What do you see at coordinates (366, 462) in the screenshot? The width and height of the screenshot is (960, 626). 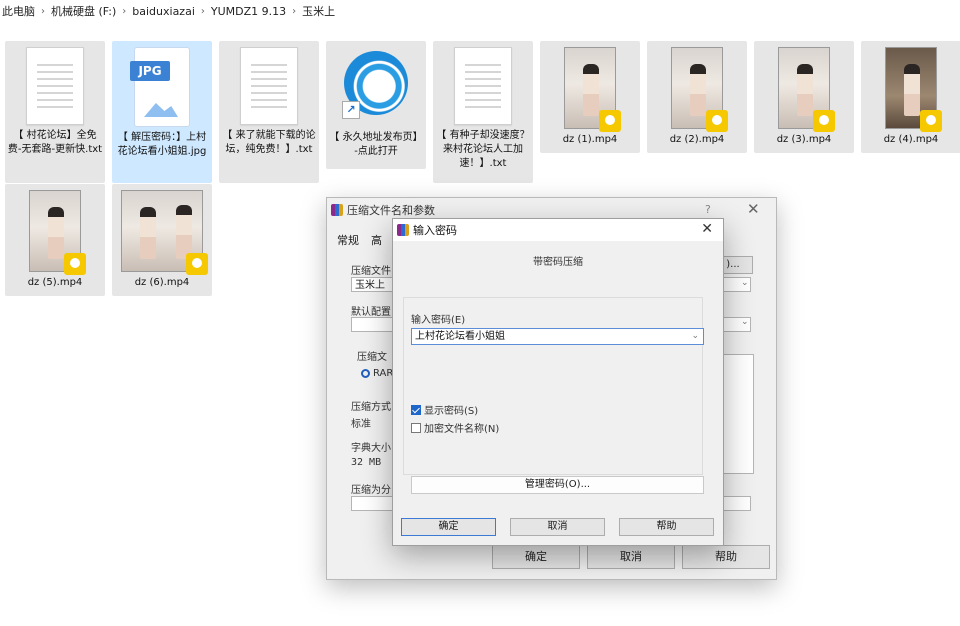 I see `dictionary-size-value: 32 MB` at bounding box center [366, 462].